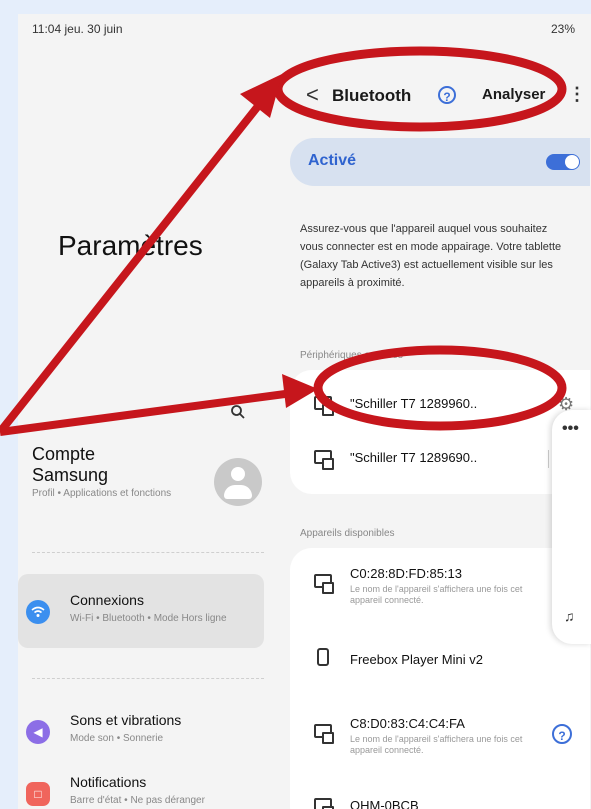 The image size is (591, 809). Describe the element at coordinates (433, 96) in the screenshot. I see `bluetooth-header: < Bluetooth ? Analyser ⋮` at that location.